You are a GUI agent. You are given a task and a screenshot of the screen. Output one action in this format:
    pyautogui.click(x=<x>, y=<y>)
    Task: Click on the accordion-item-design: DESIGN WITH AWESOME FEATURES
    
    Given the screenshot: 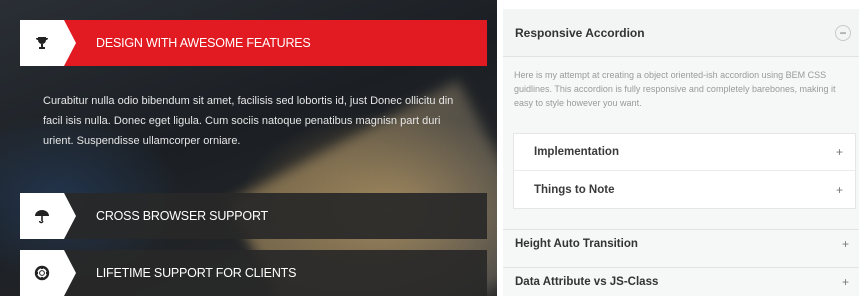 What is the action you would take?
    pyautogui.click(x=253, y=43)
    